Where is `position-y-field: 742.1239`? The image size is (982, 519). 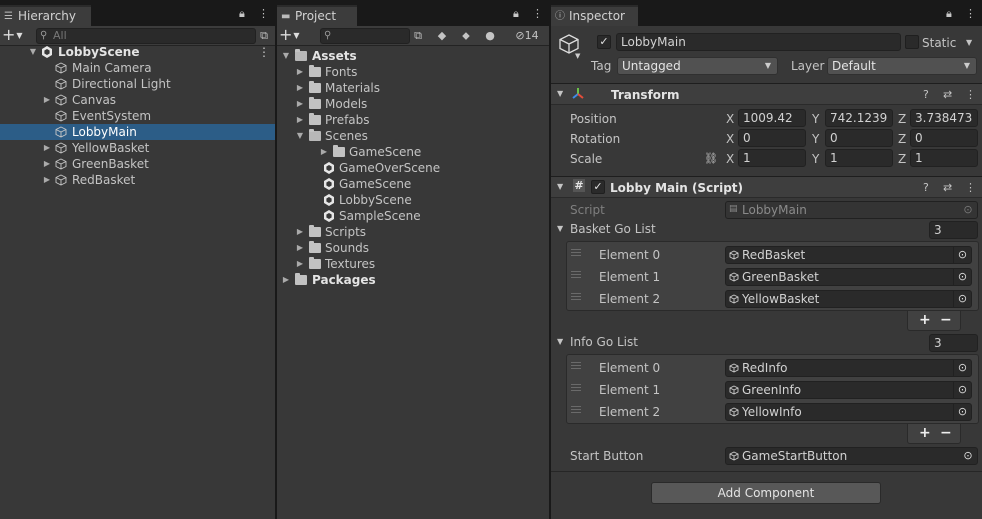
position-y-field: 742.1239 is located at coordinates (859, 118).